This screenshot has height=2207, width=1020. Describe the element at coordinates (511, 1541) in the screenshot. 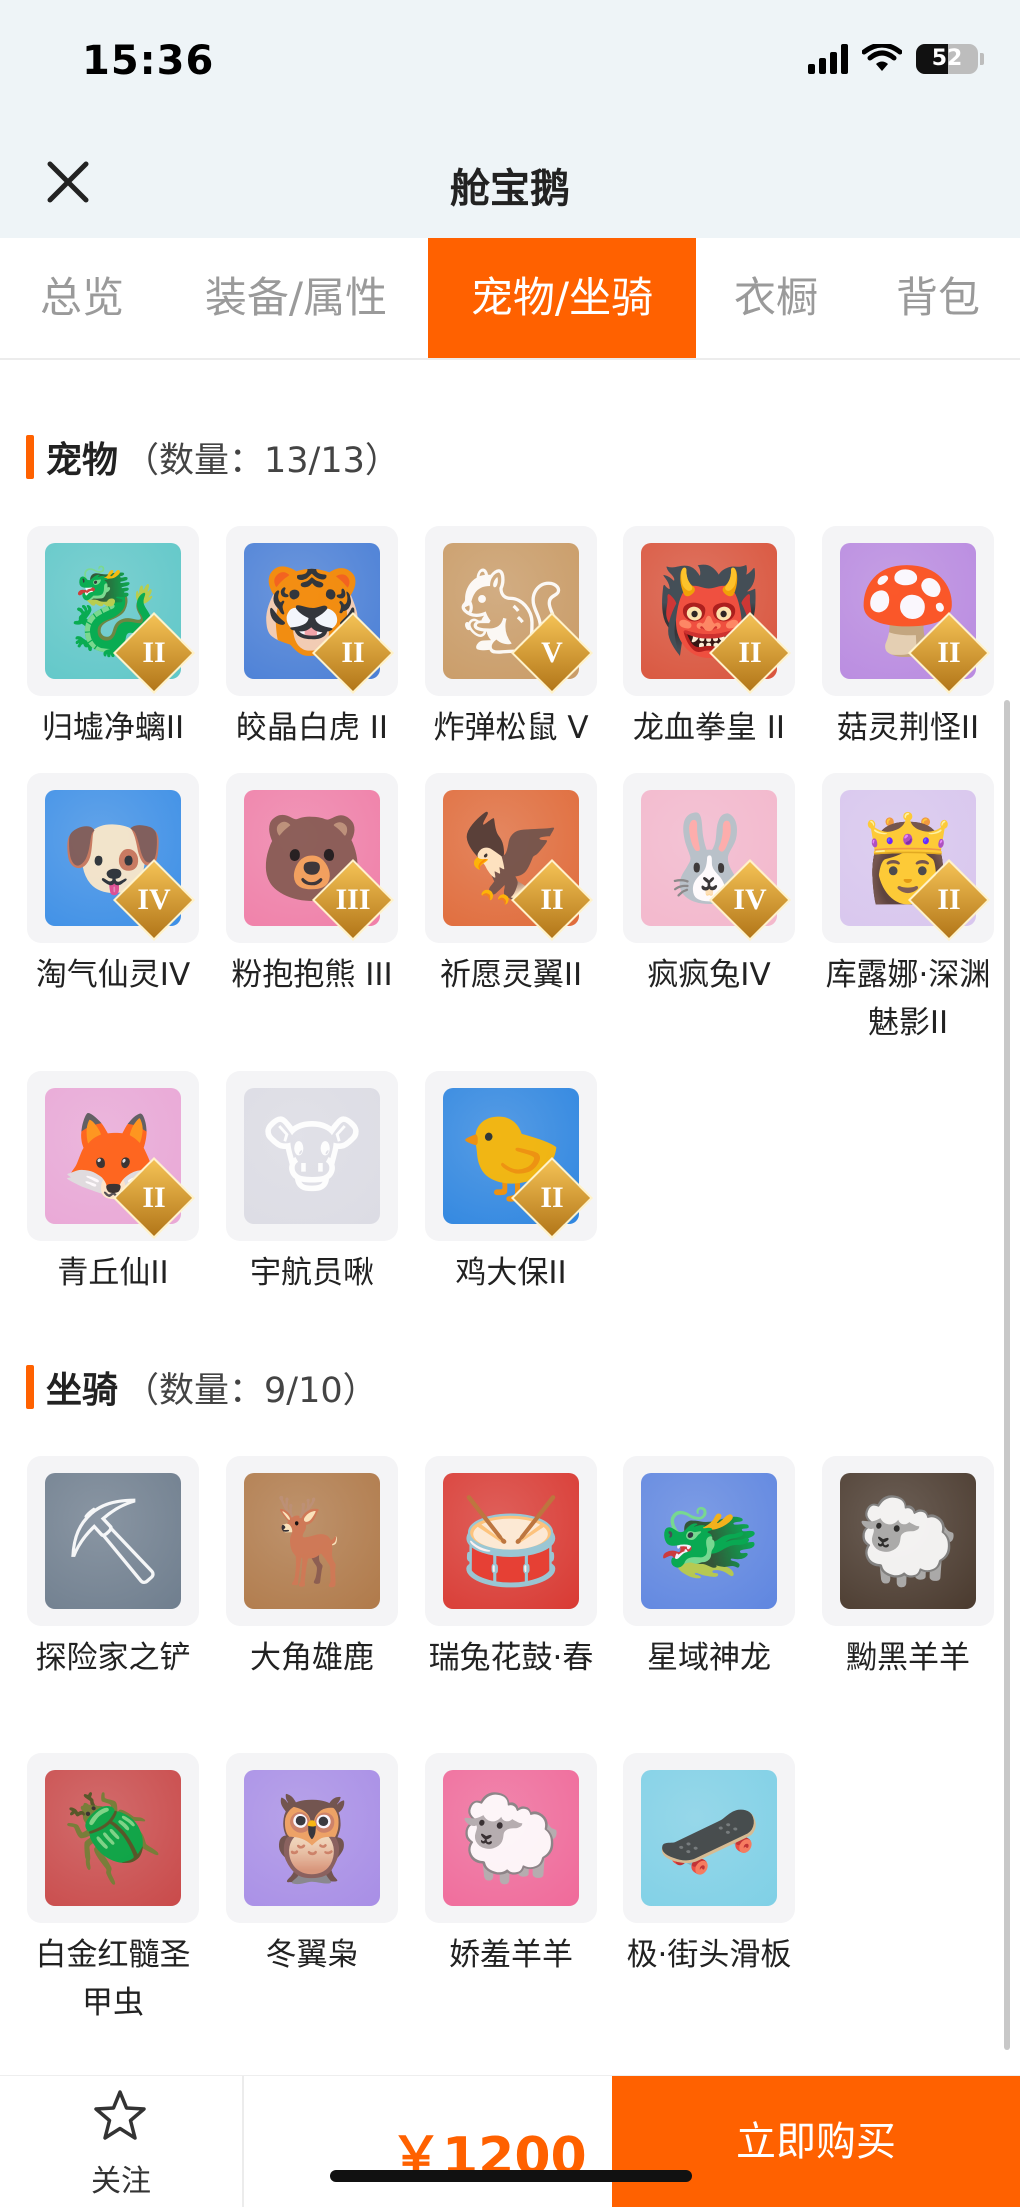

I see `mount-thumbnail: 🥁` at that location.